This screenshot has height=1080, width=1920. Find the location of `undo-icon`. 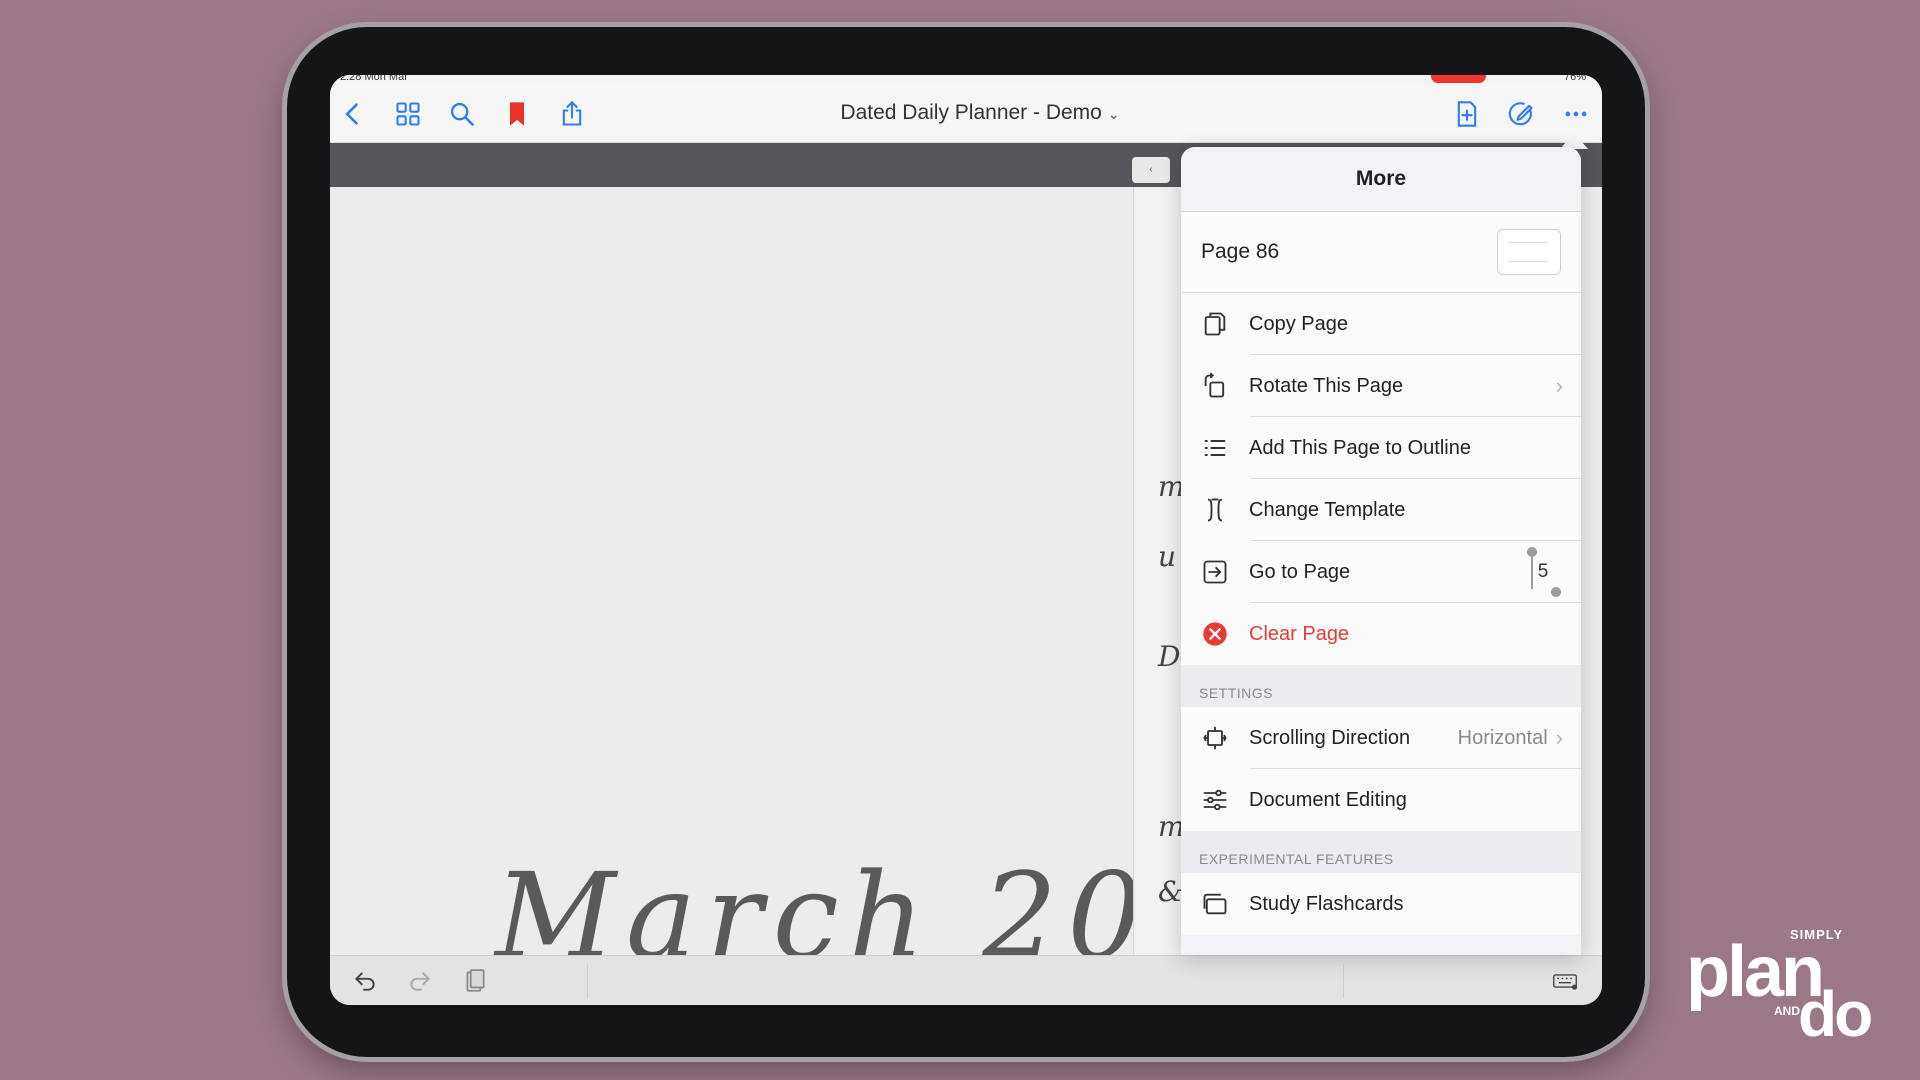

undo-icon is located at coordinates (364, 981).